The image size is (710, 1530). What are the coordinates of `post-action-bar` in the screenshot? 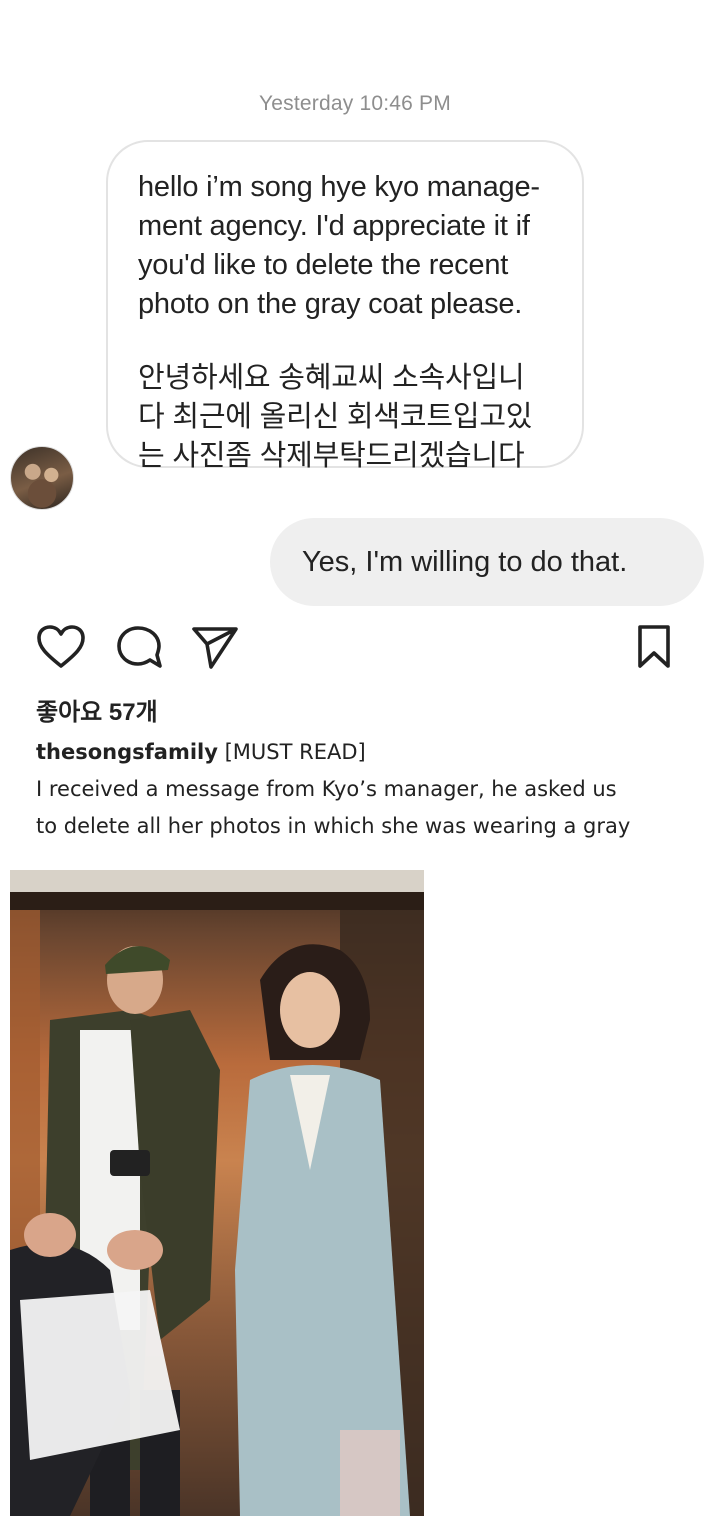 It's located at (355, 650).